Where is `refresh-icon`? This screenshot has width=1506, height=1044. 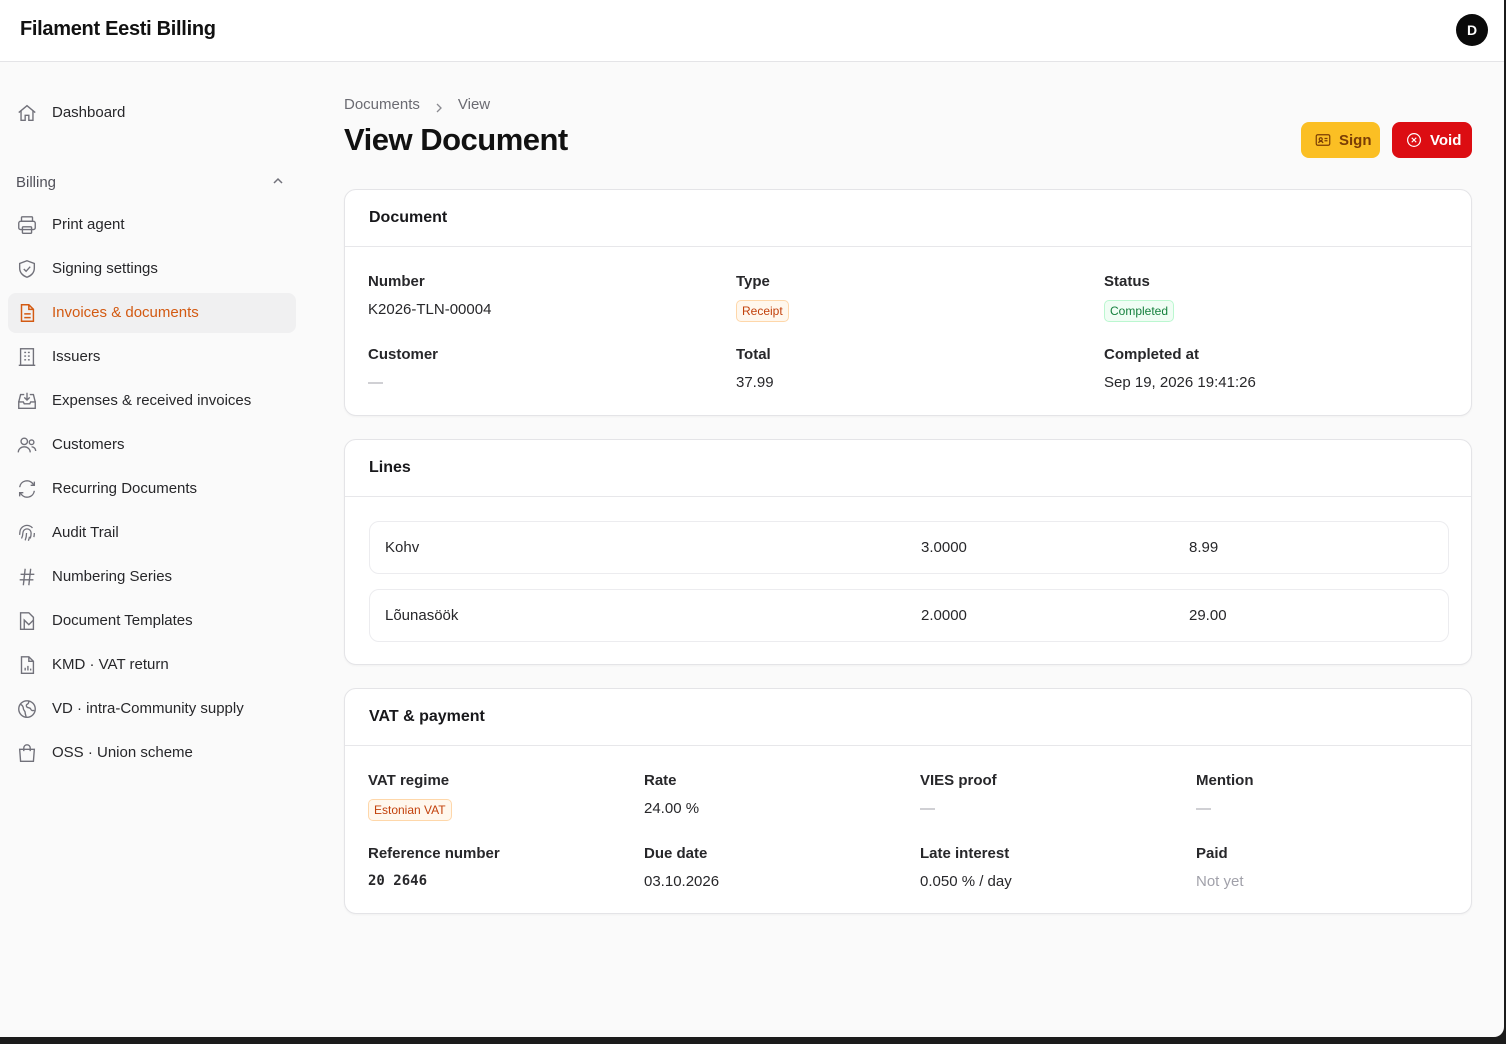 refresh-icon is located at coordinates (27, 489).